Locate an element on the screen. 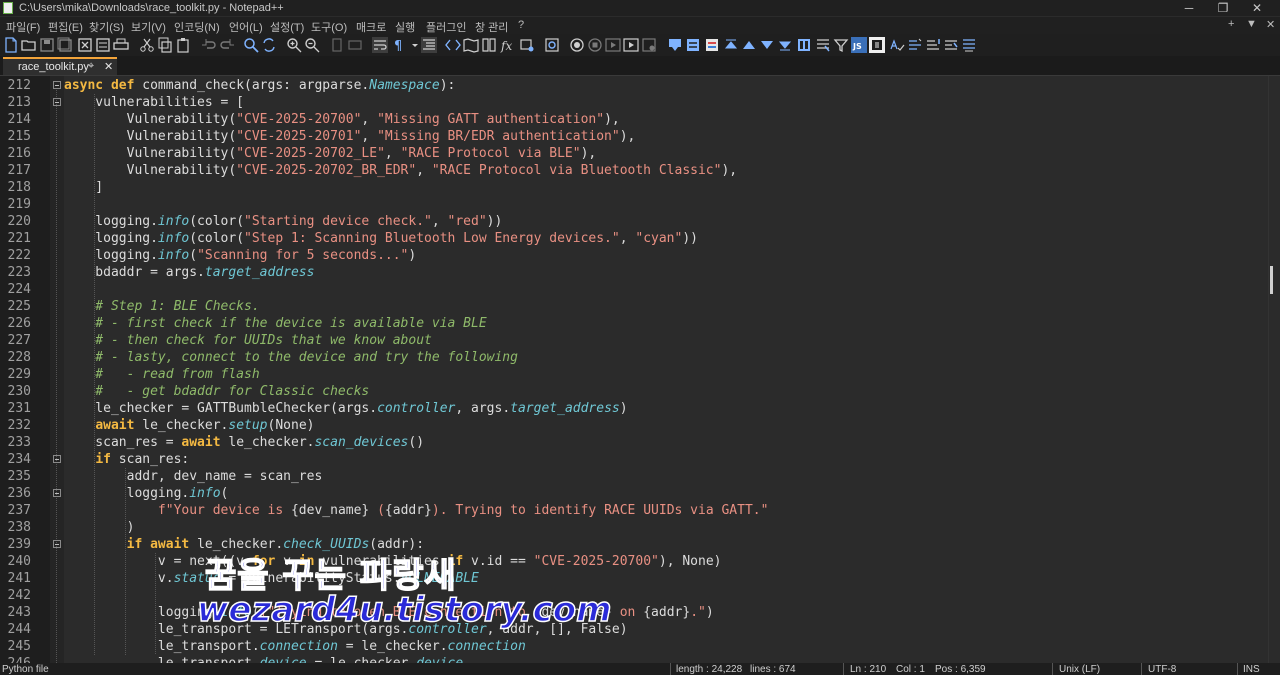 The width and height of the screenshot is (1280, 675). menu-edit: 편집(E) is located at coordinates (65, 27).